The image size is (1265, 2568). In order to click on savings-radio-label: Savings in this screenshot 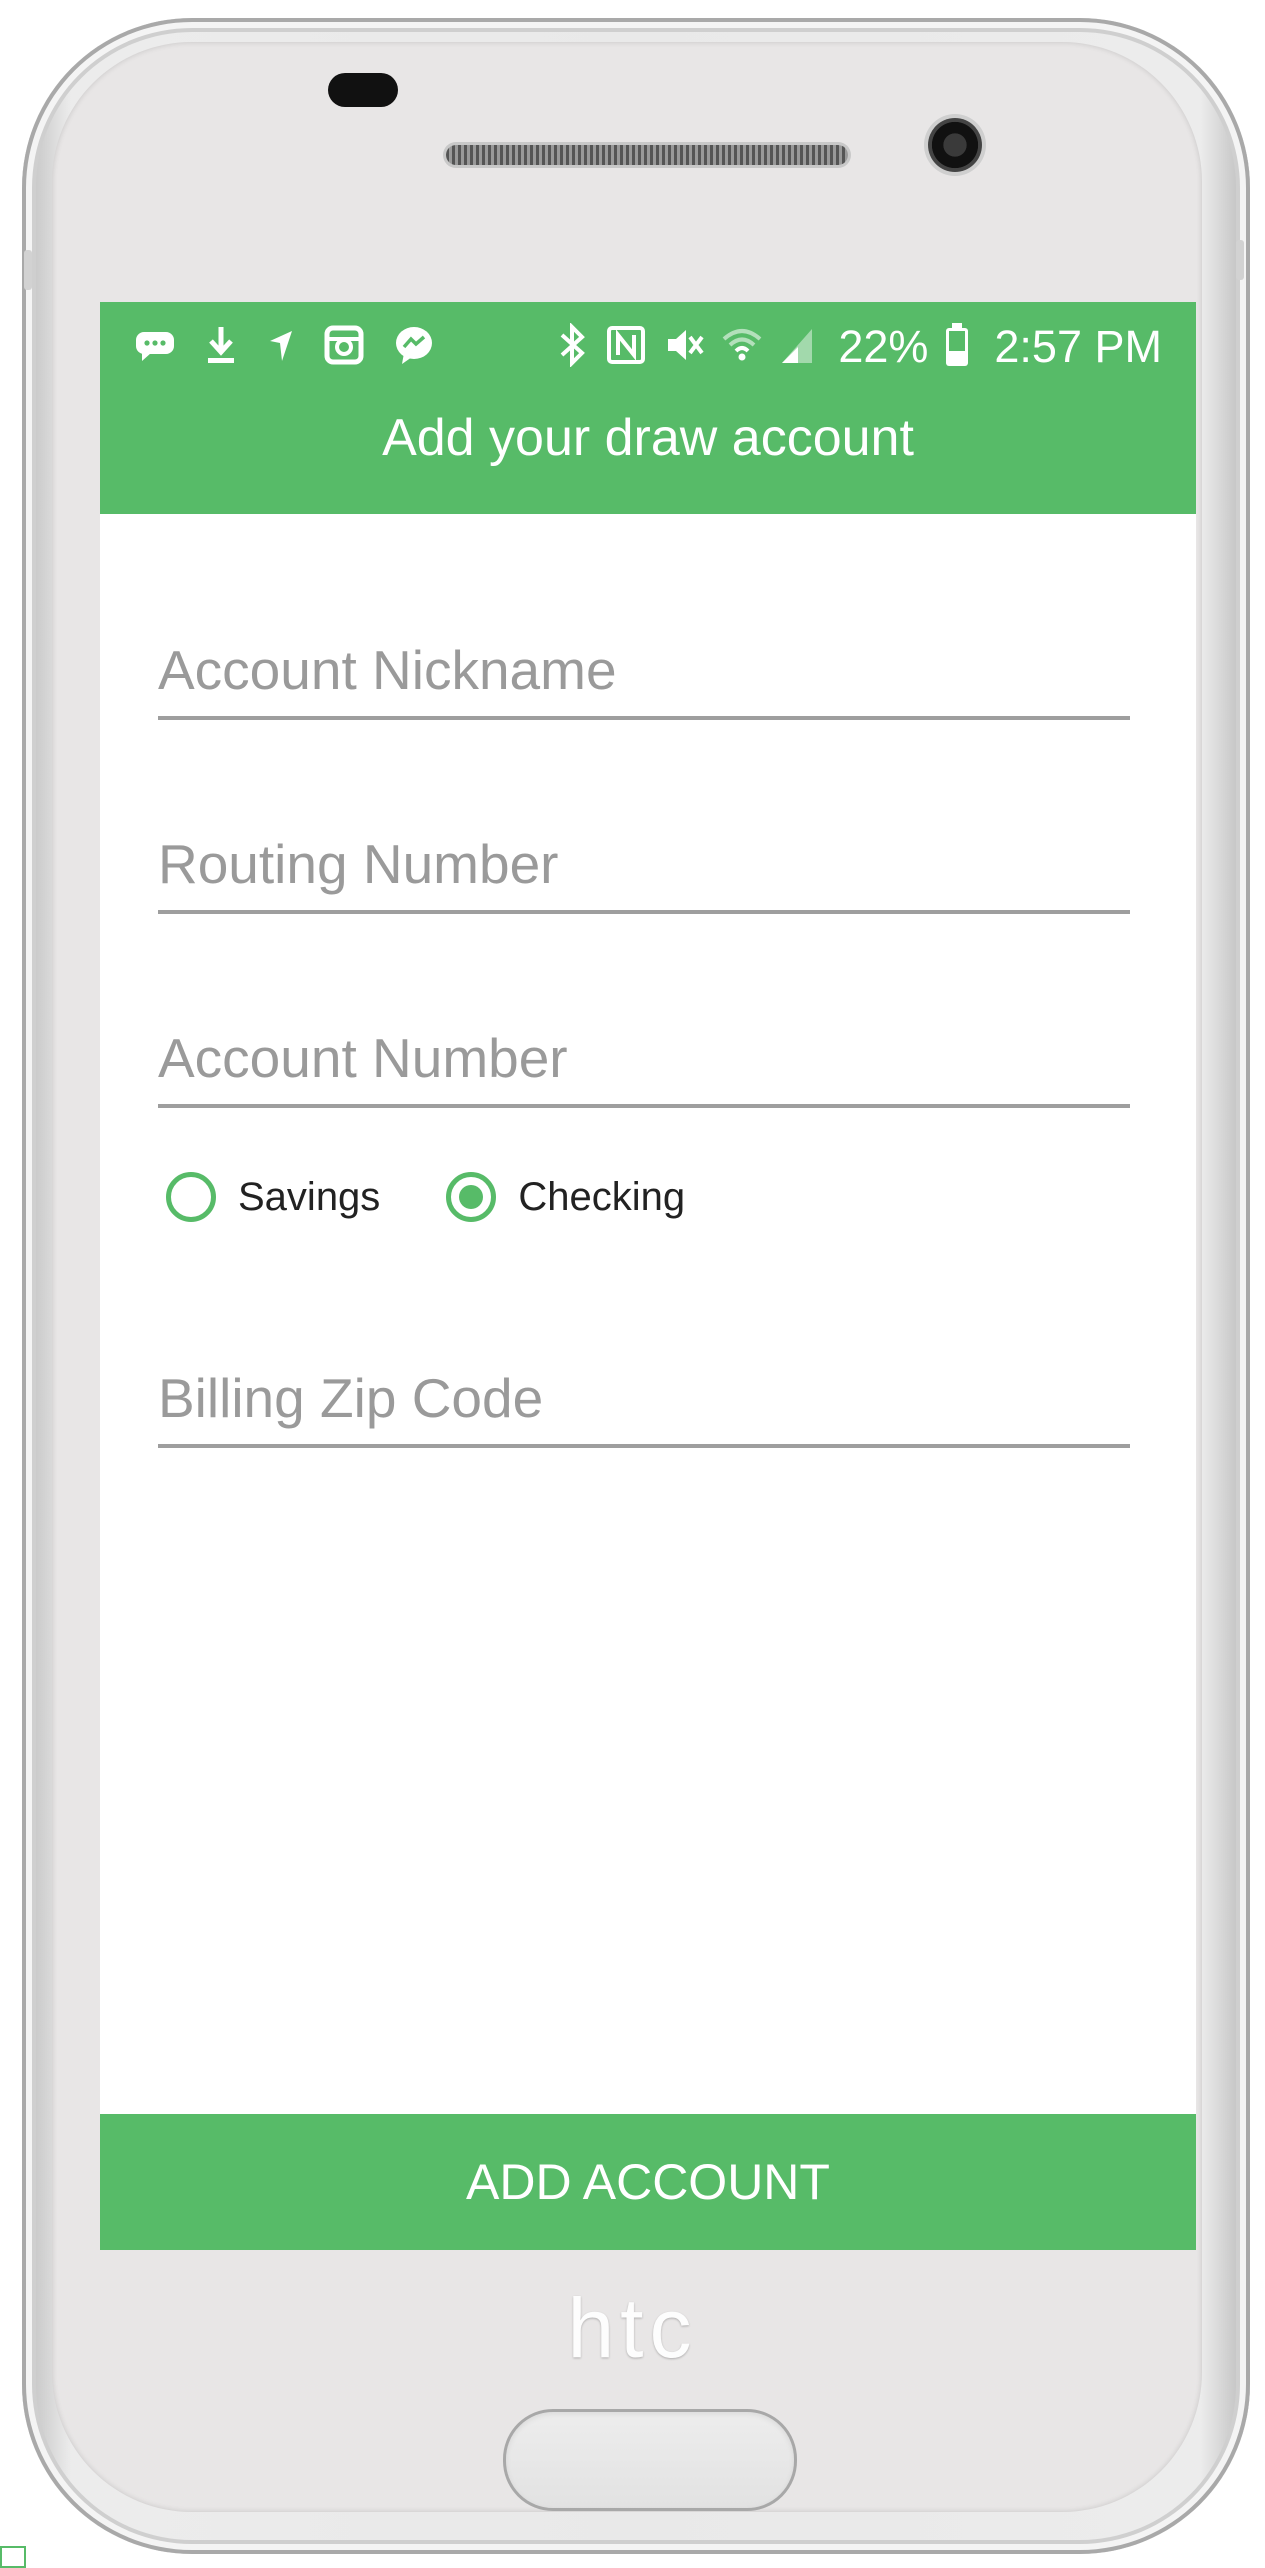, I will do `click(309, 1197)`.